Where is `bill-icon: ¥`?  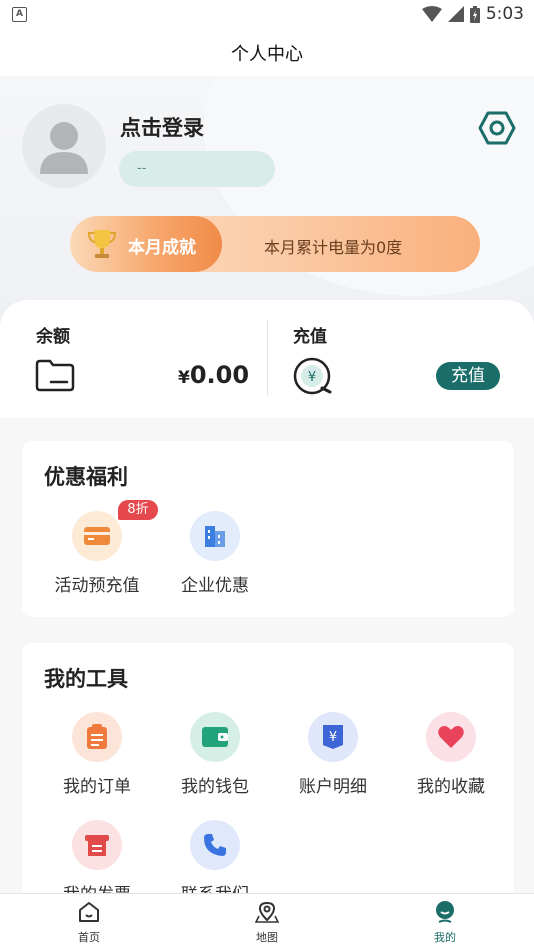
bill-icon: ¥ is located at coordinates (333, 737).